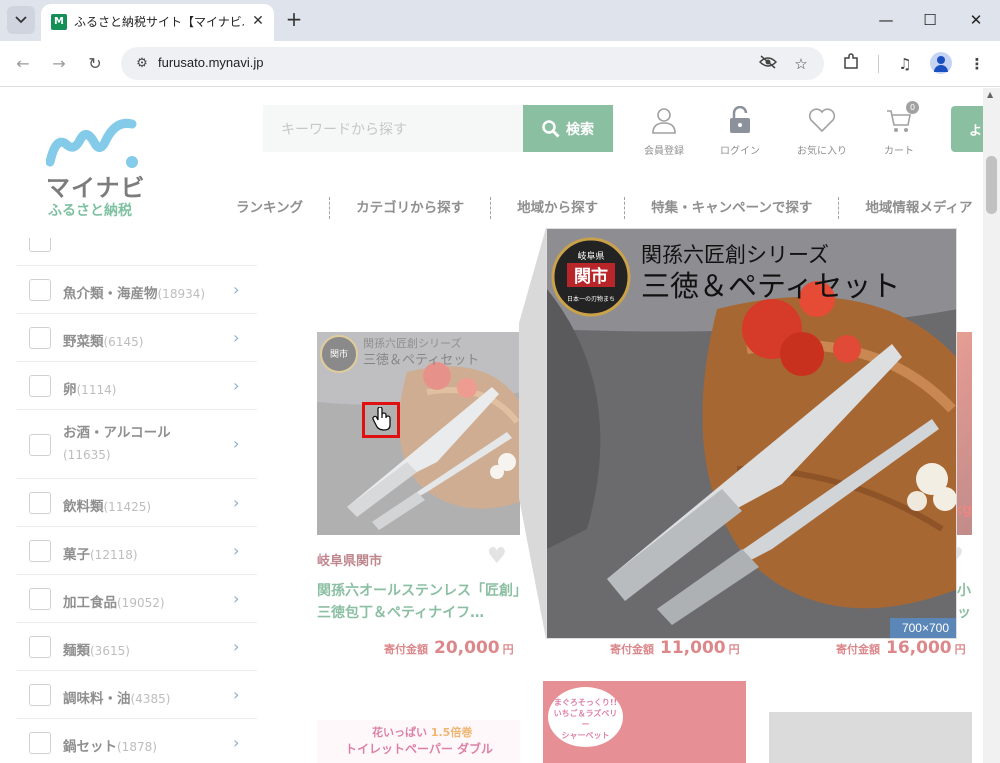 Image resolution: width=1000 pixels, height=763 pixels. Describe the element at coordinates (693, 648) in the screenshot. I see `price-amount: 11,000` at that location.